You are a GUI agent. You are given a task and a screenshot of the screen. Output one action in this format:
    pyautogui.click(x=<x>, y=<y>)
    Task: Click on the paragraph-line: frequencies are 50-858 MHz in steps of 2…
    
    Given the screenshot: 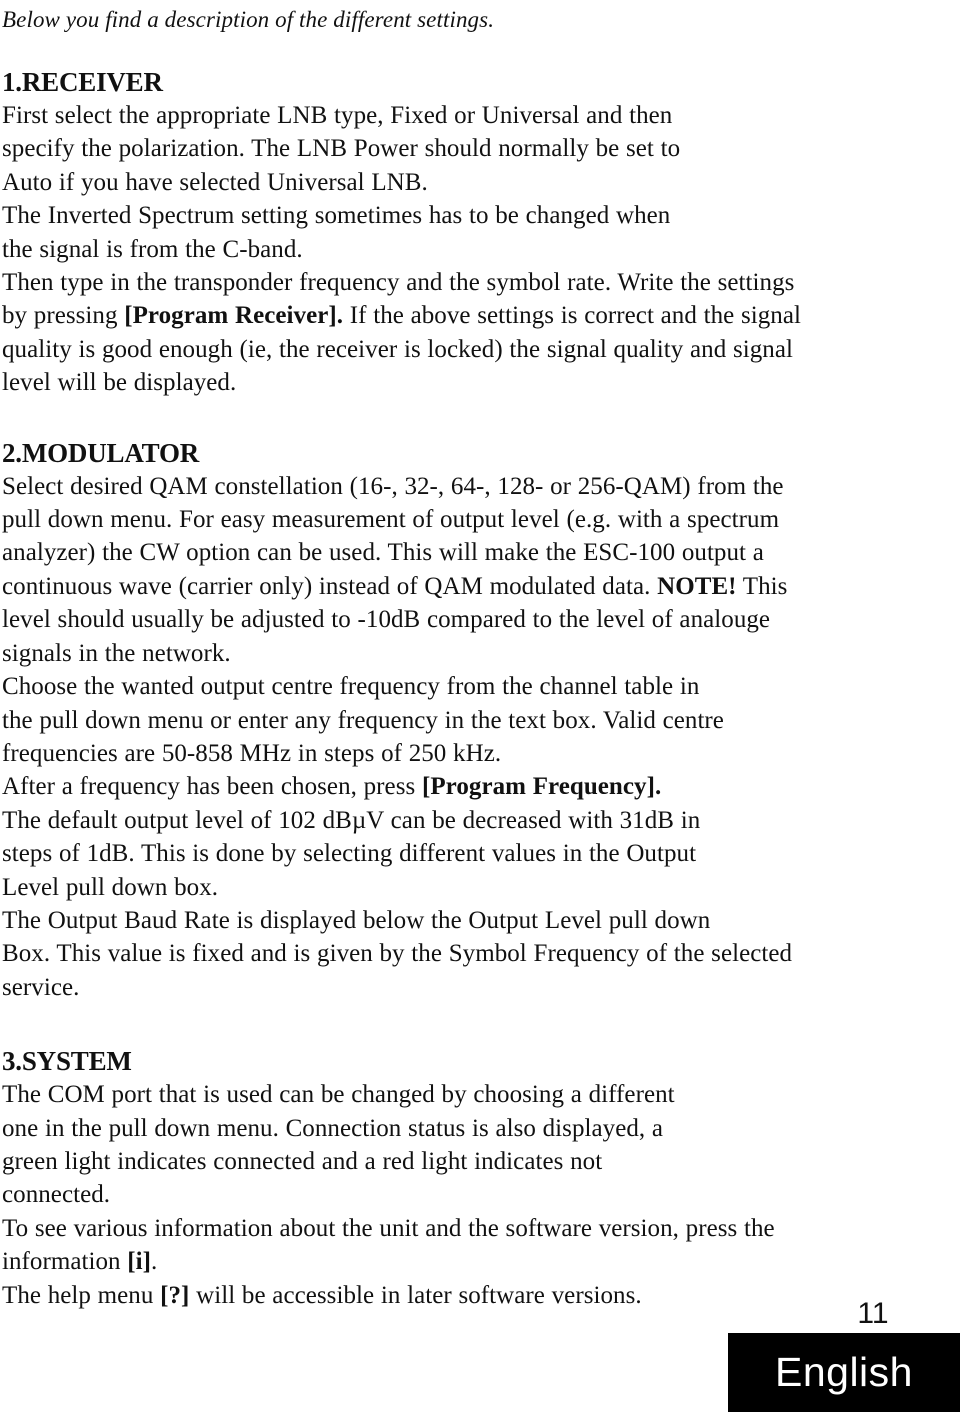 What is the action you would take?
    pyautogui.click(x=252, y=753)
    